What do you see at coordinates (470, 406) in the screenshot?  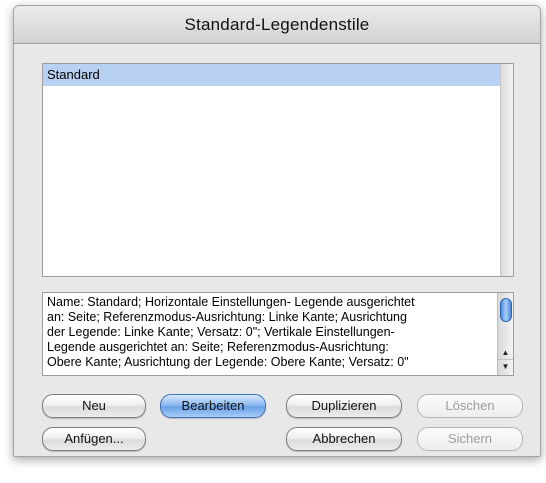 I see `delete-button: Löschen` at bounding box center [470, 406].